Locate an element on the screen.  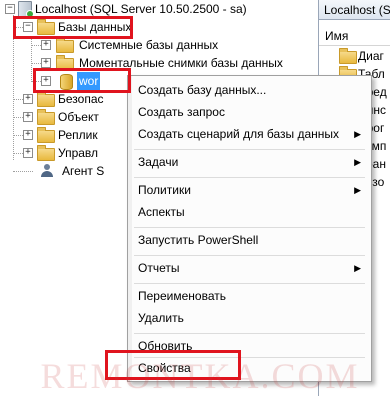
menu-item-label: Переименовать is located at coordinates (182, 296).